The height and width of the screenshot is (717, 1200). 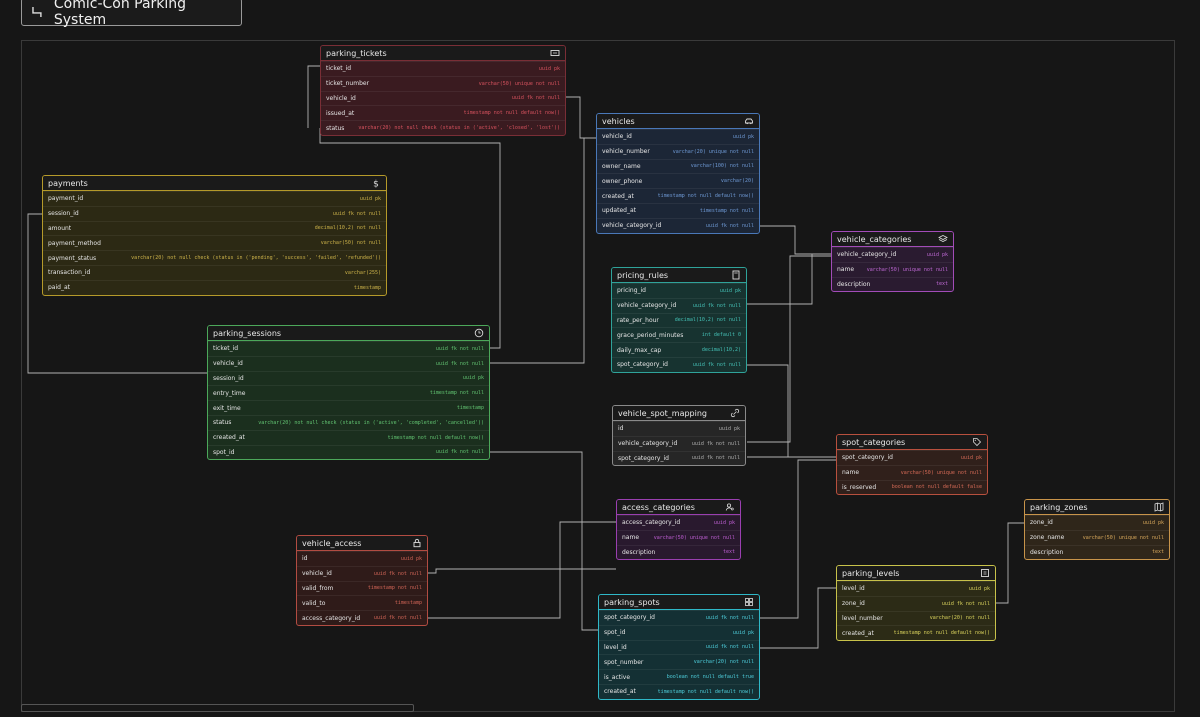 I want to click on column-row: spot_id uuid fk not null, so click(x=348, y=452).